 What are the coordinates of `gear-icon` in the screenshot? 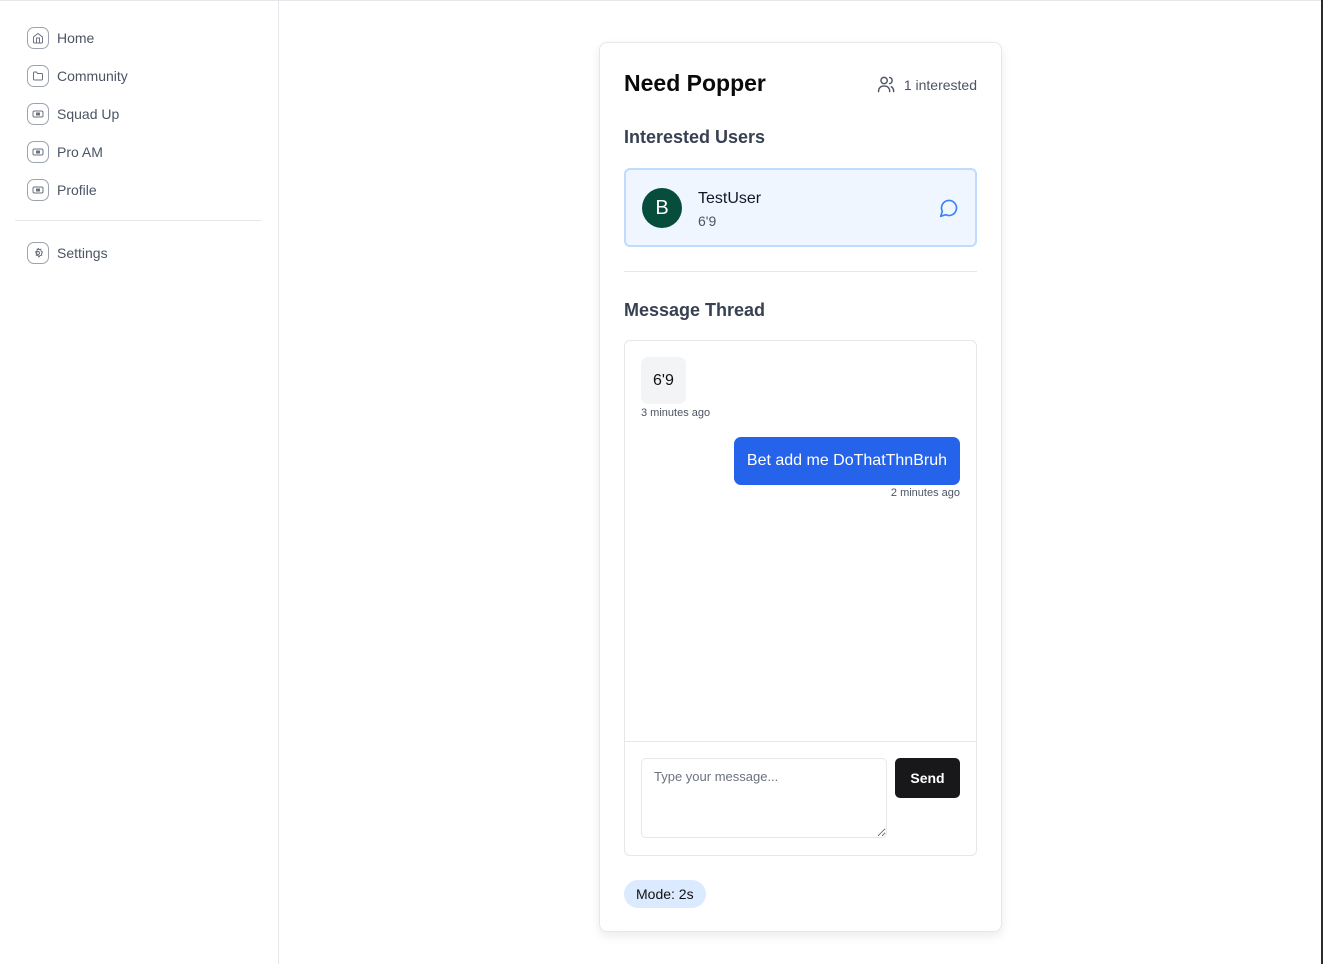 It's located at (38, 253).